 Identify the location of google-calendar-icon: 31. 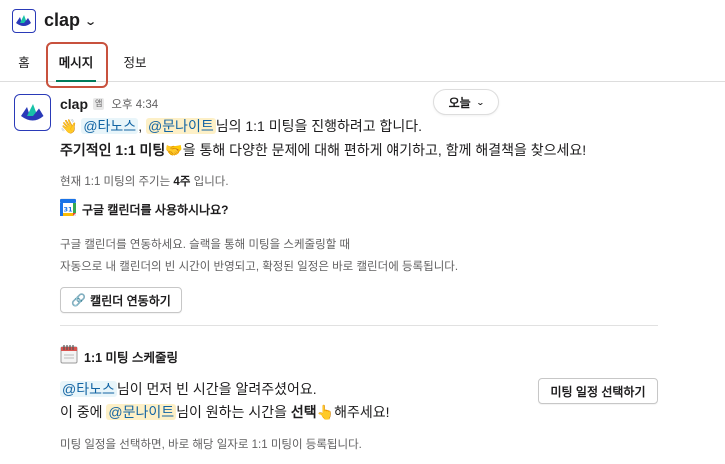
(68, 207).